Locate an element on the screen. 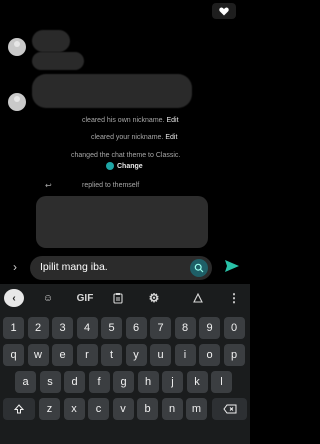 The image size is (320, 444). key-c: c is located at coordinates (98, 409).